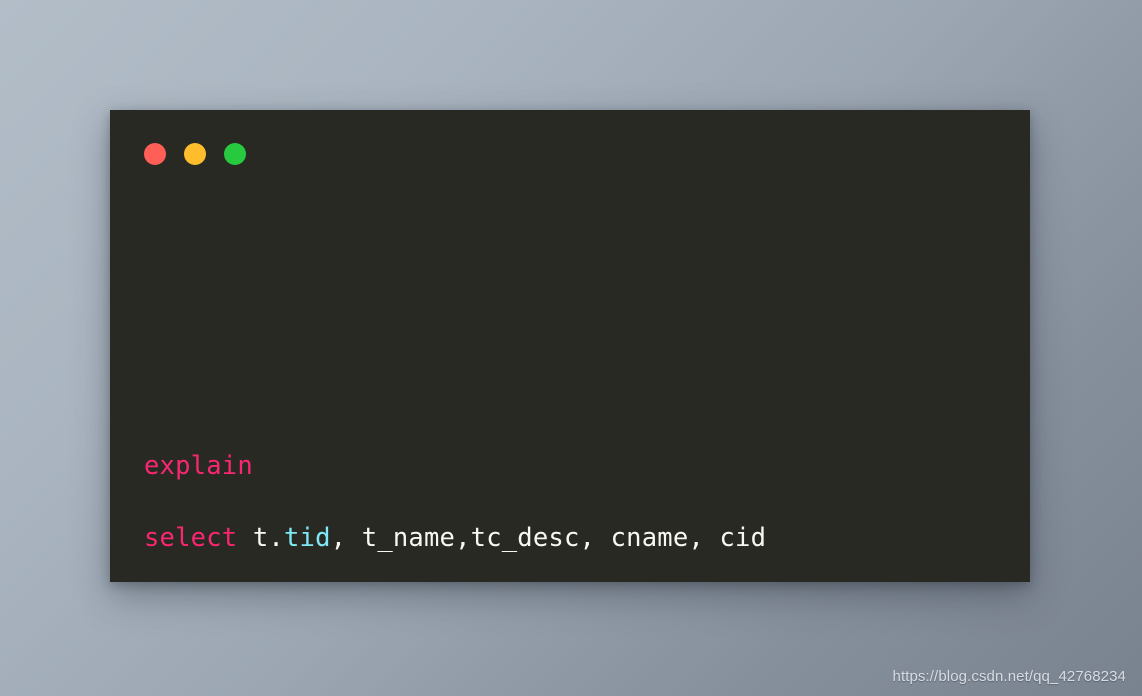  Describe the element at coordinates (1009, 676) in the screenshot. I see `watermark-url: https://blog.csdn.net/qq_42768234` at that location.